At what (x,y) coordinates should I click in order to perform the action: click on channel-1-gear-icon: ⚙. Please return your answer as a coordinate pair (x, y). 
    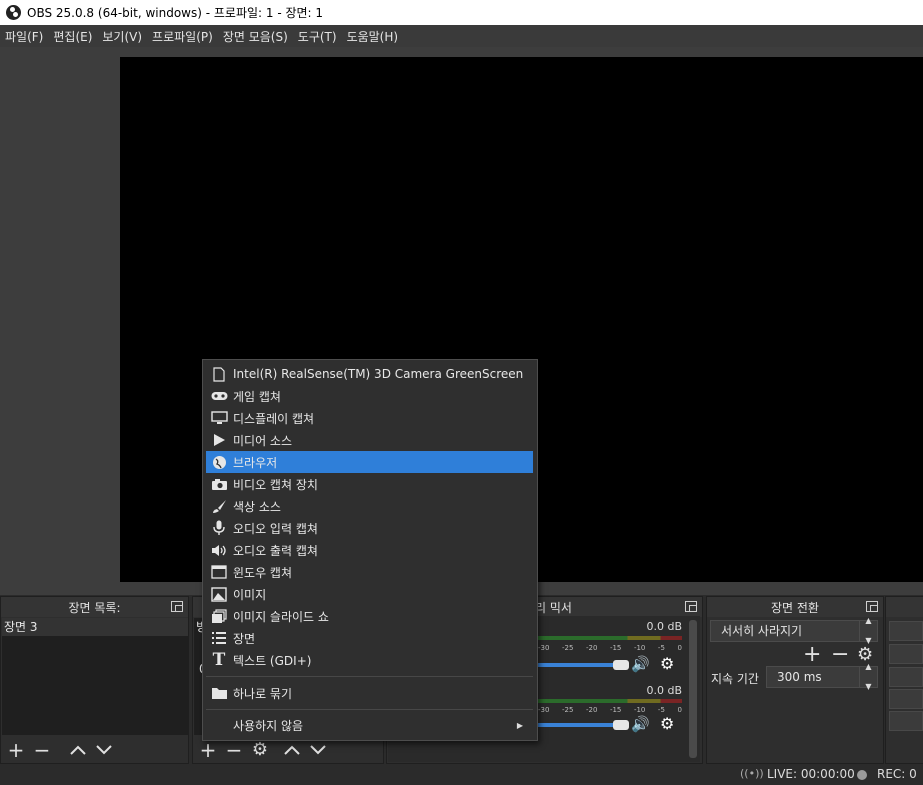
    Looking at the image, I should click on (667, 663).